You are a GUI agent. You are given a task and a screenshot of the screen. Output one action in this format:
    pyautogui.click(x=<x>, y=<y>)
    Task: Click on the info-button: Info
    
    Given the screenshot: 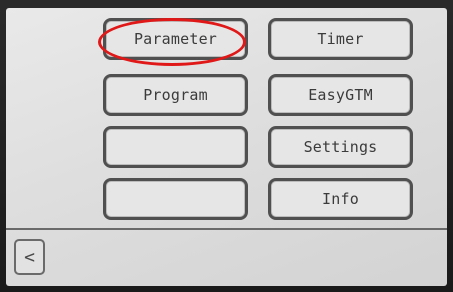 What is the action you would take?
    pyautogui.click(x=340, y=199)
    